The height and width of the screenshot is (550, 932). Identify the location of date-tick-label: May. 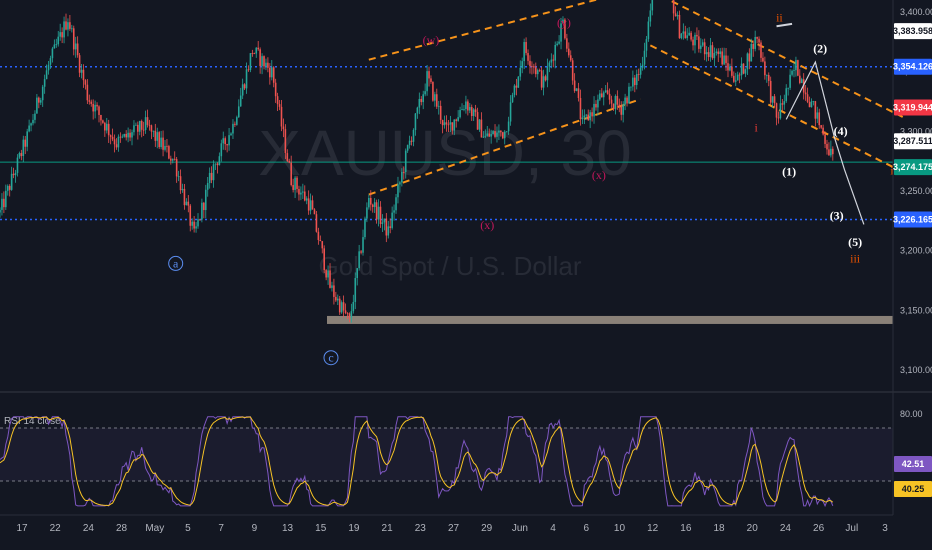
(154, 528).